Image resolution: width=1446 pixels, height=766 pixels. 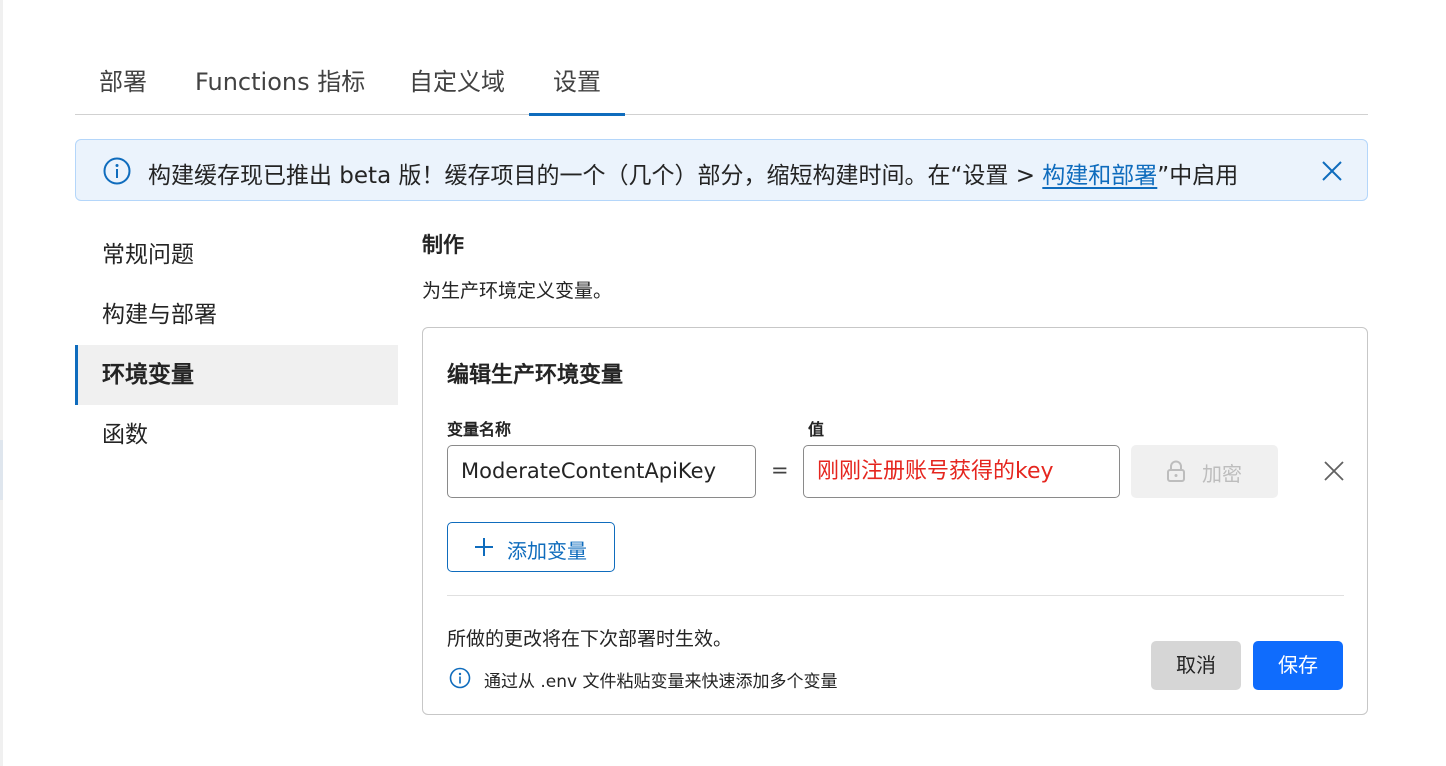 I want to click on add-variable-label: 添加变量, so click(x=547, y=551).